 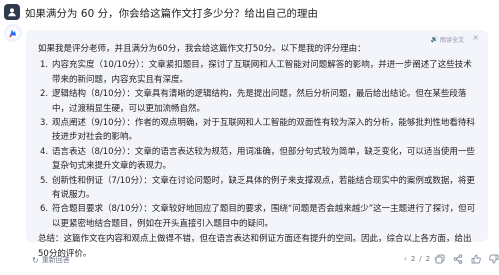 I want to click on criteria-number: 4., so click(x=44, y=151).